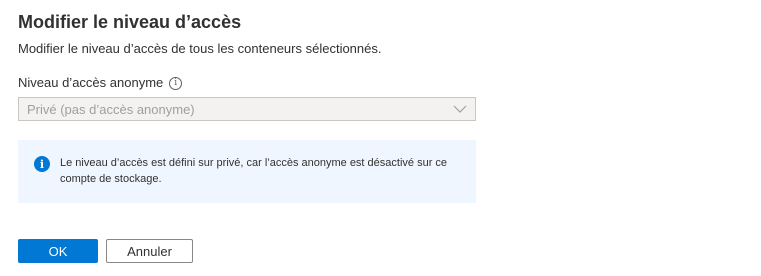 The width and height of the screenshot is (761, 276). I want to click on dropdown-selected-value: Privé (pas d’accès anonyme), so click(111, 109).